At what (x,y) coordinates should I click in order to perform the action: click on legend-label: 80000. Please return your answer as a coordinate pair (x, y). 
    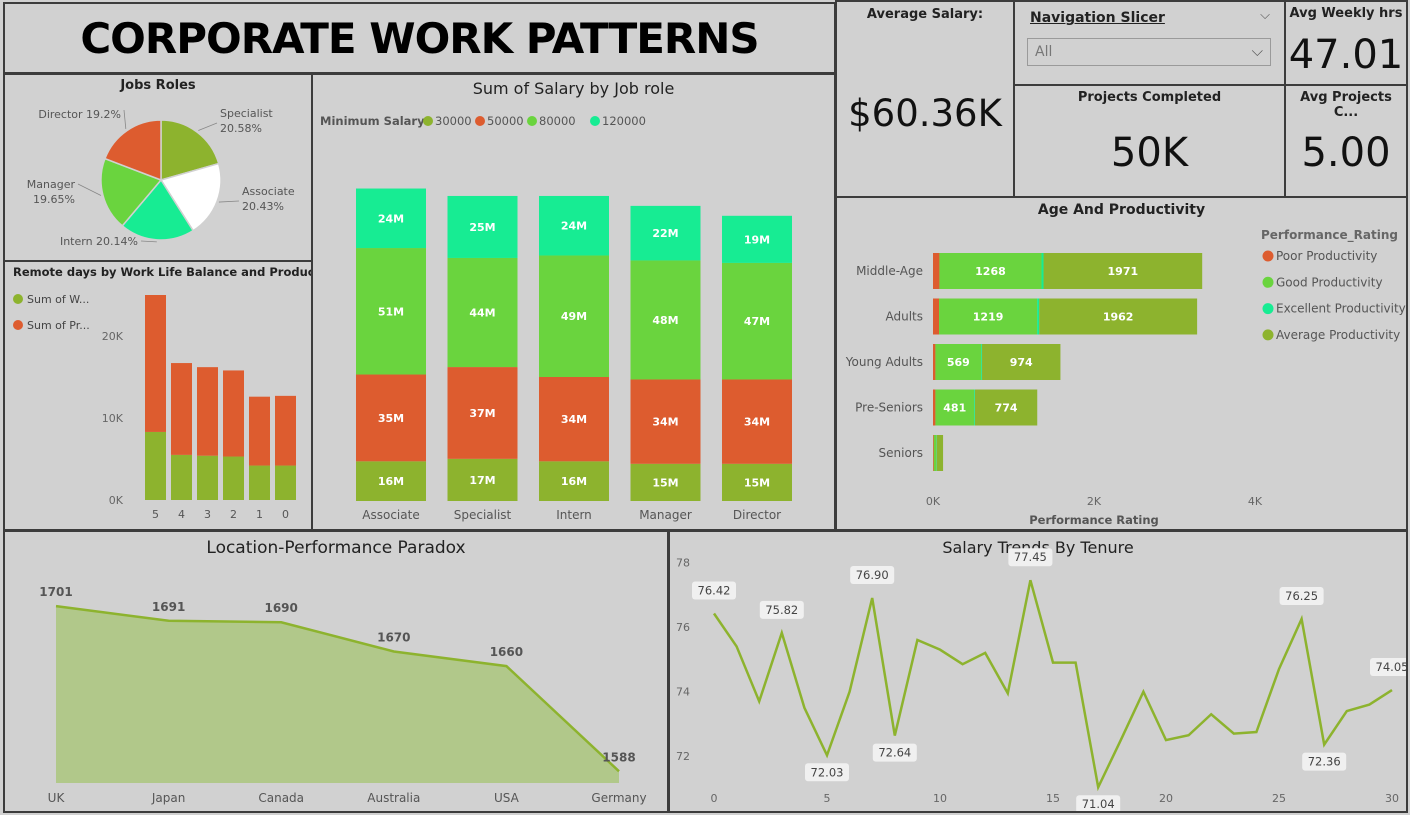
    Looking at the image, I should click on (557, 121).